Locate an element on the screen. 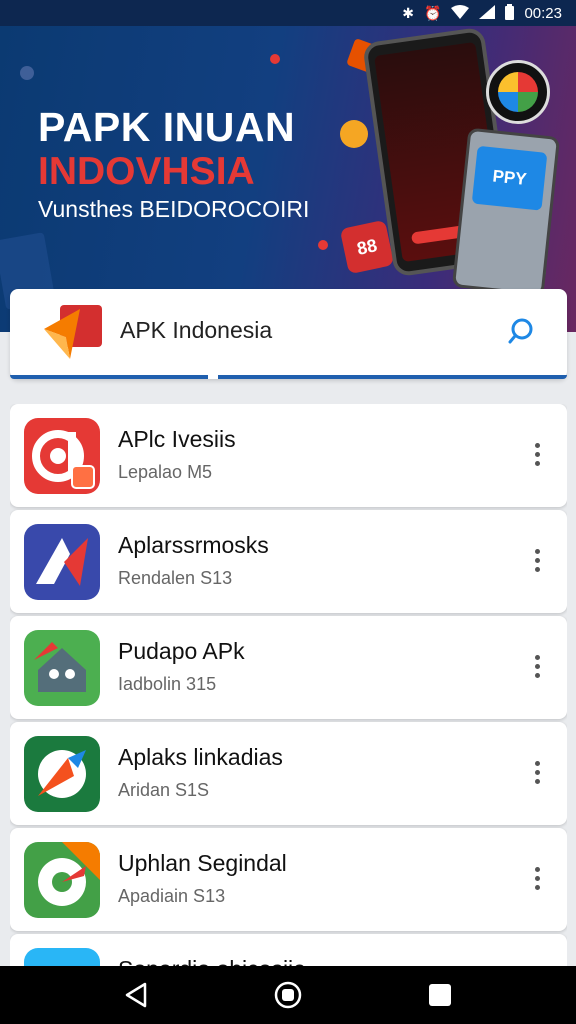 This screenshot has height=1024, width=576. back-icon is located at coordinates (136, 995).